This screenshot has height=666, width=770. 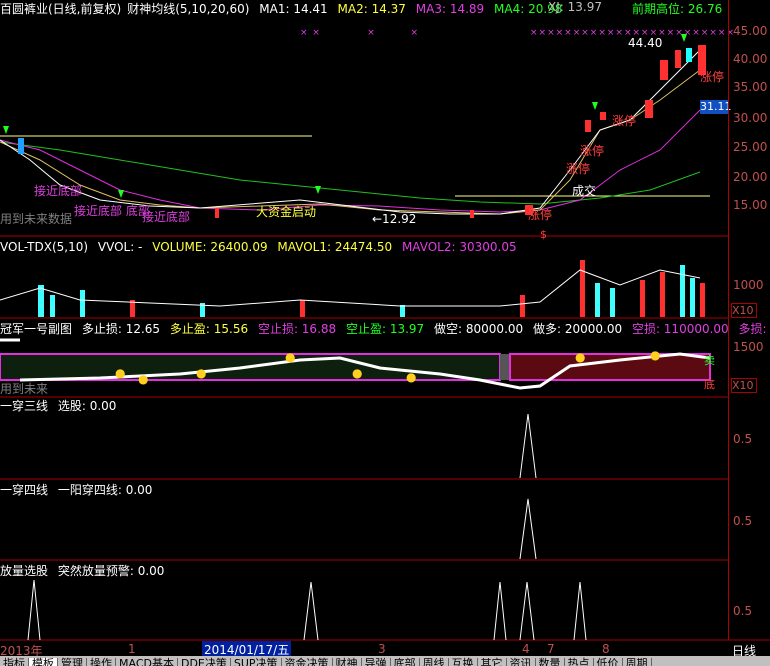 What do you see at coordinates (680, 329) in the screenshot?
I see `short-loss-value: 空损: 110000.00` at bounding box center [680, 329].